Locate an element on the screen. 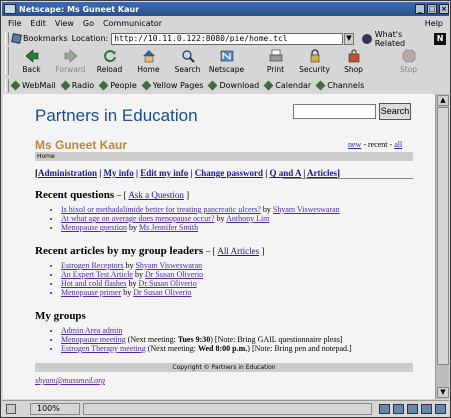 Image resolution: width=451 pixels, height=418 pixels. vertical-scrollbar: ▲ ▼ is located at coordinates (442, 246).